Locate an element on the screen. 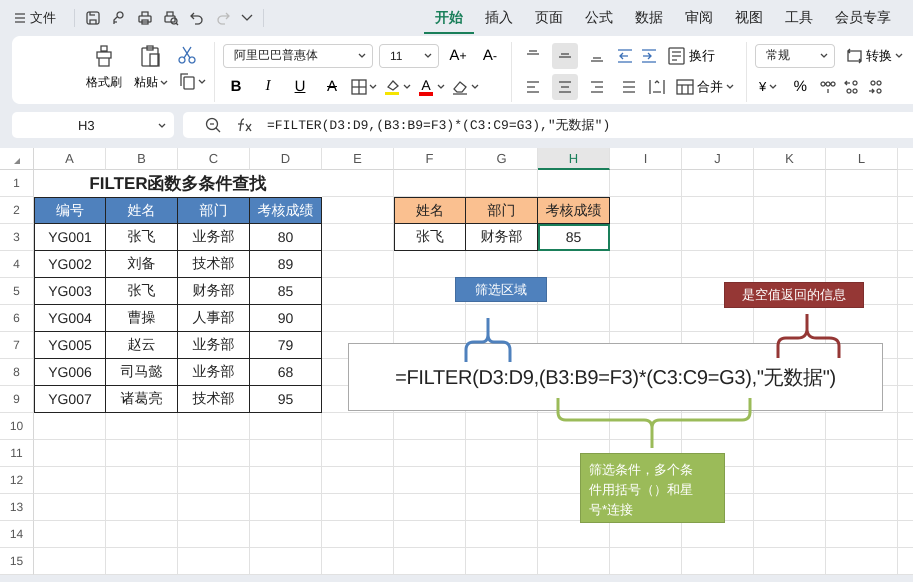 The width and height of the screenshot is (913, 582). table-cell: 89 is located at coordinates (286, 264).